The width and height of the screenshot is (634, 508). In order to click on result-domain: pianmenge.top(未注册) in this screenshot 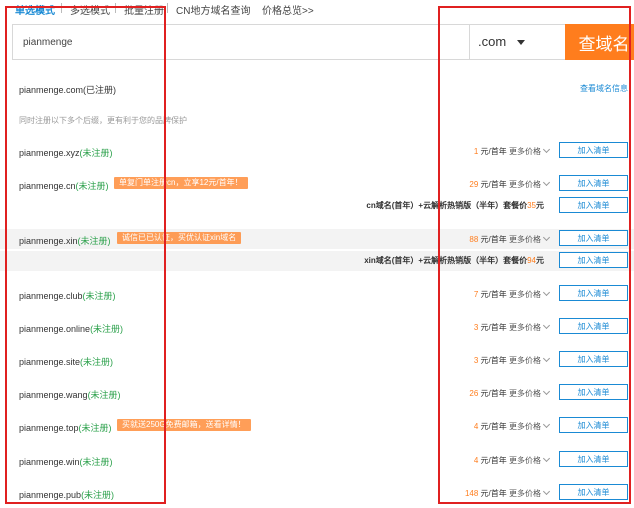, I will do `click(65, 428)`.